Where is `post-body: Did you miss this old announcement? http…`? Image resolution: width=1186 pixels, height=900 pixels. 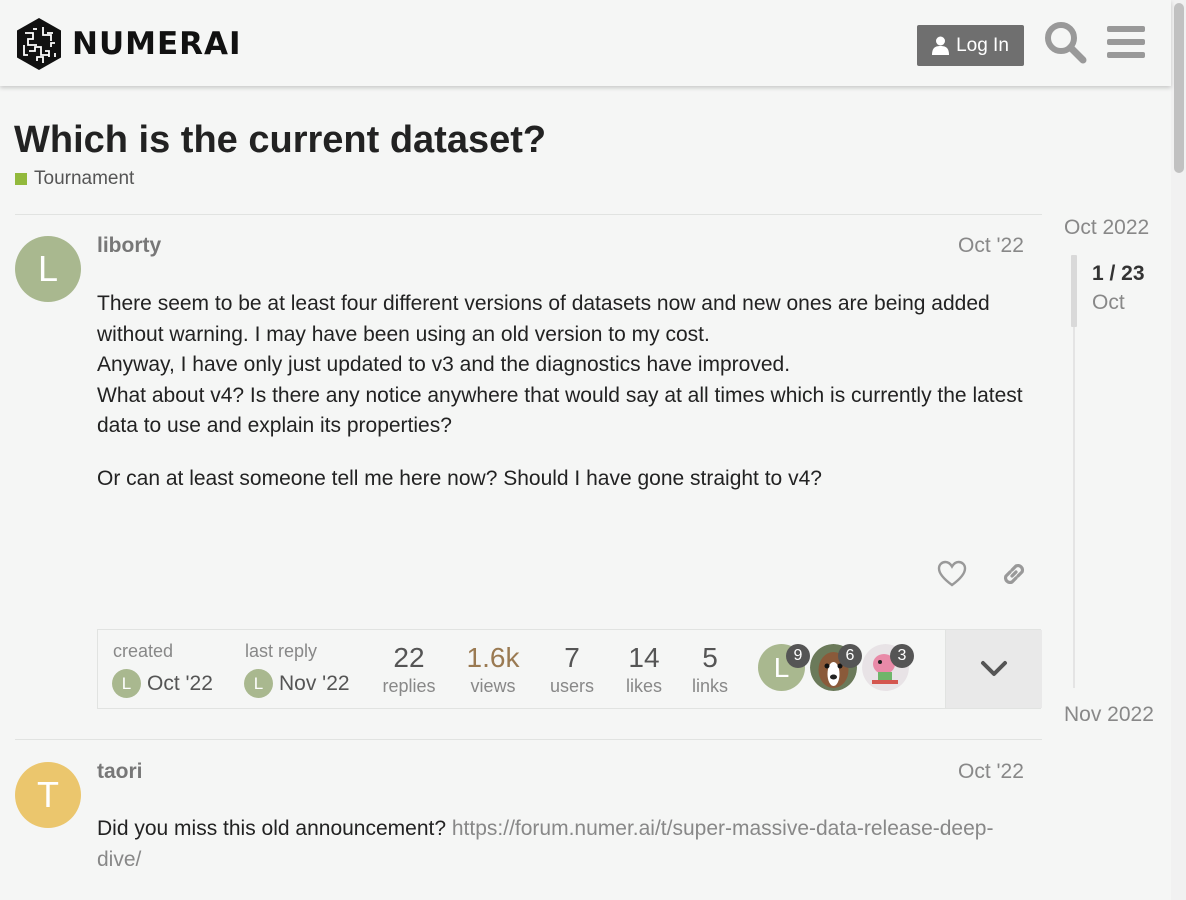
post-body: Did you miss this old announcement? http… is located at coordinates (564, 844).